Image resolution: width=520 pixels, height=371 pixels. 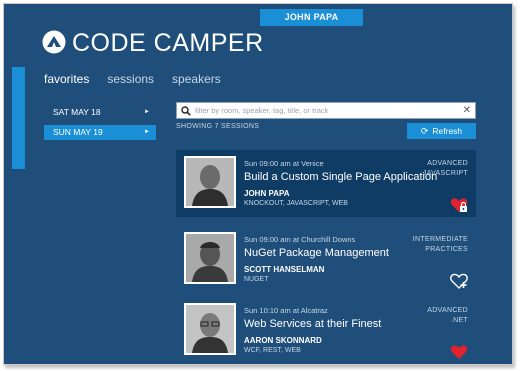 What do you see at coordinates (78, 132) in the screenshot?
I see `day-label: SUN MAY 19` at bounding box center [78, 132].